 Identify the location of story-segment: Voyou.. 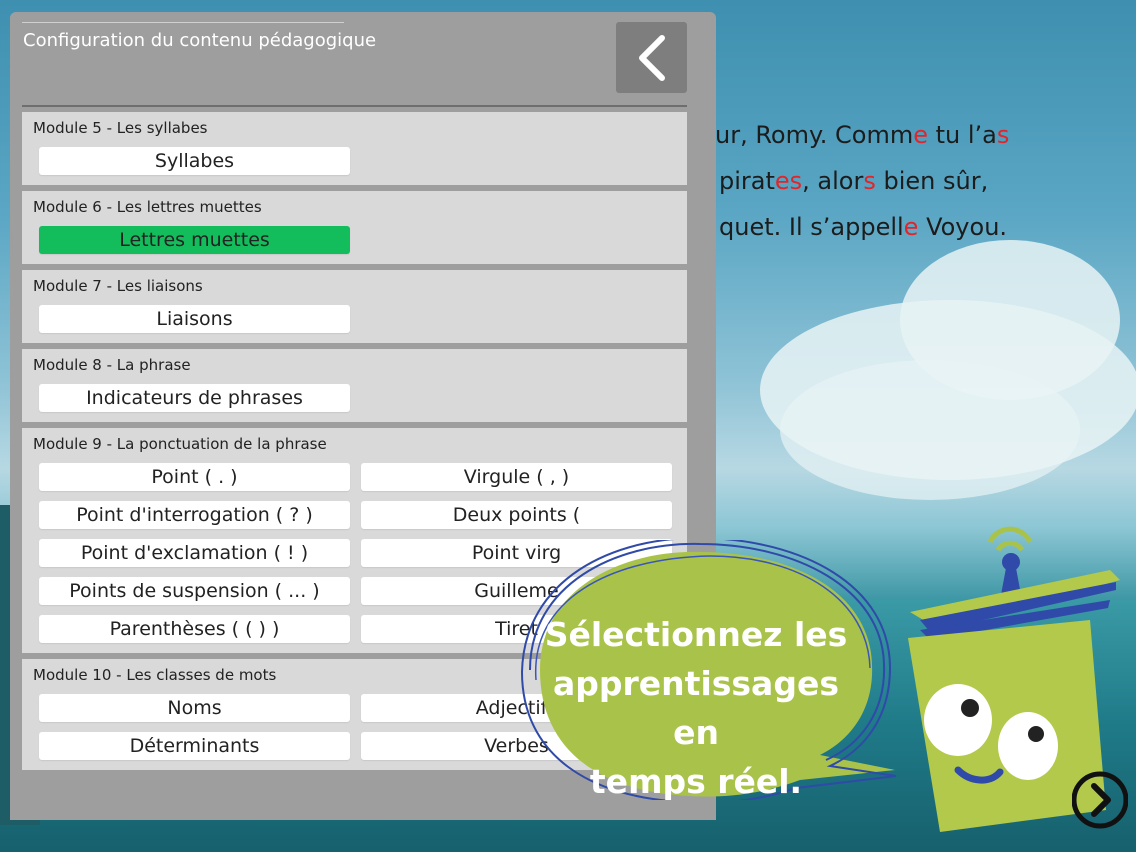
(963, 227).